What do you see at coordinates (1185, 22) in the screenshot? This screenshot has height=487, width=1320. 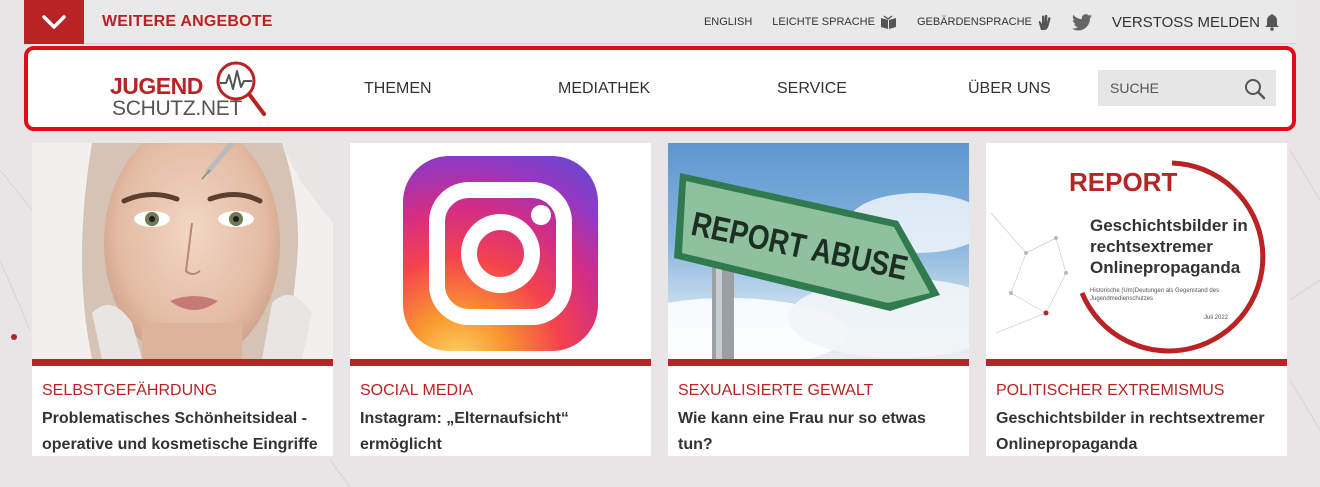 I see `report-violation-label: VERSTOSS MELDEN` at bounding box center [1185, 22].